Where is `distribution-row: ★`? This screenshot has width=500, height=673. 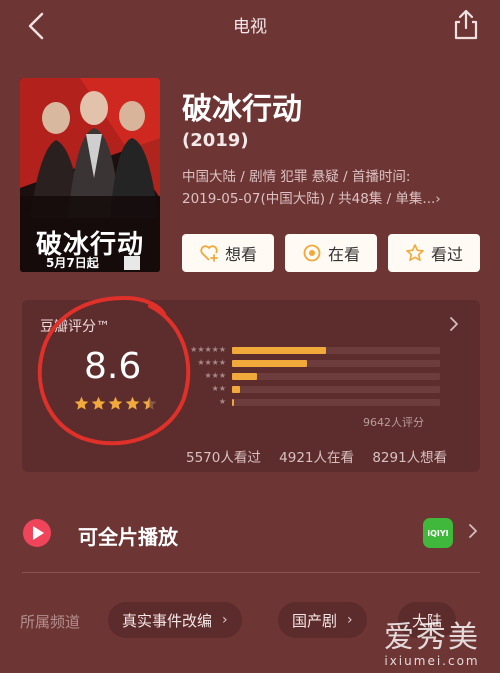 distribution-row: ★ is located at coordinates (314, 402).